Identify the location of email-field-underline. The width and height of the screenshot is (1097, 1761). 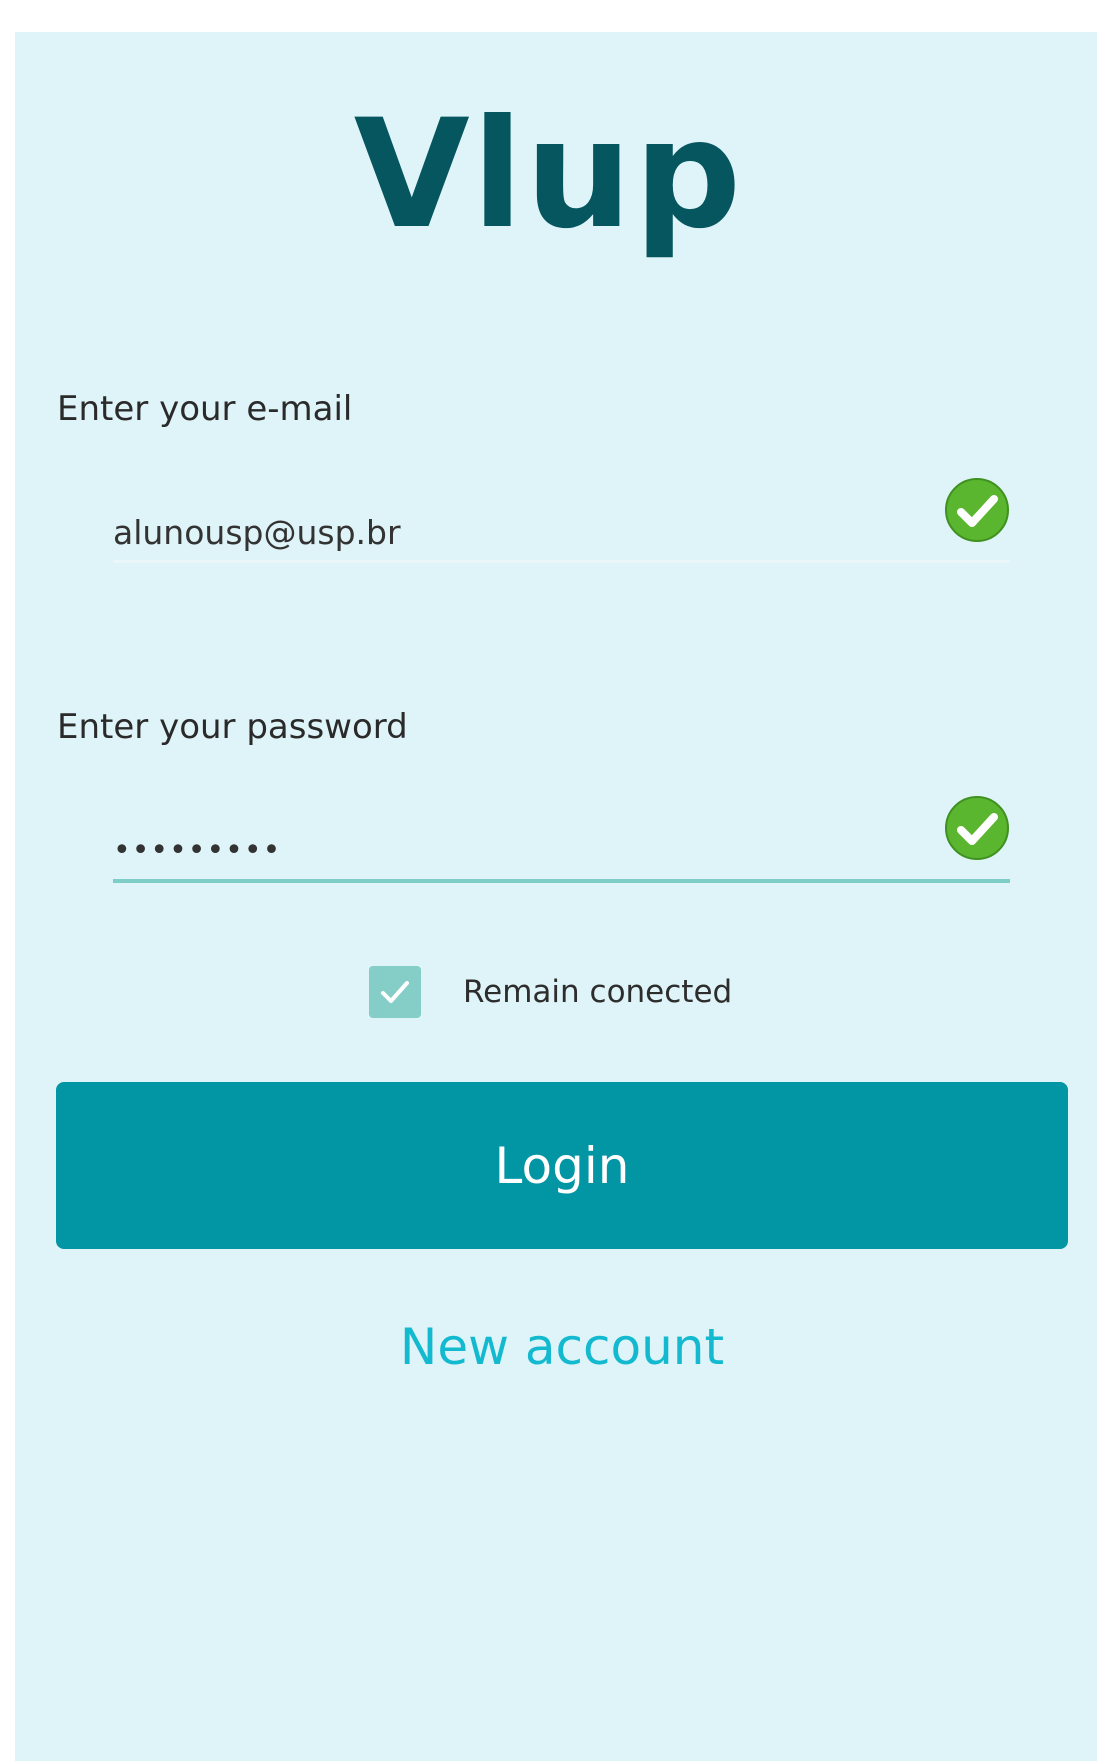
(561, 561).